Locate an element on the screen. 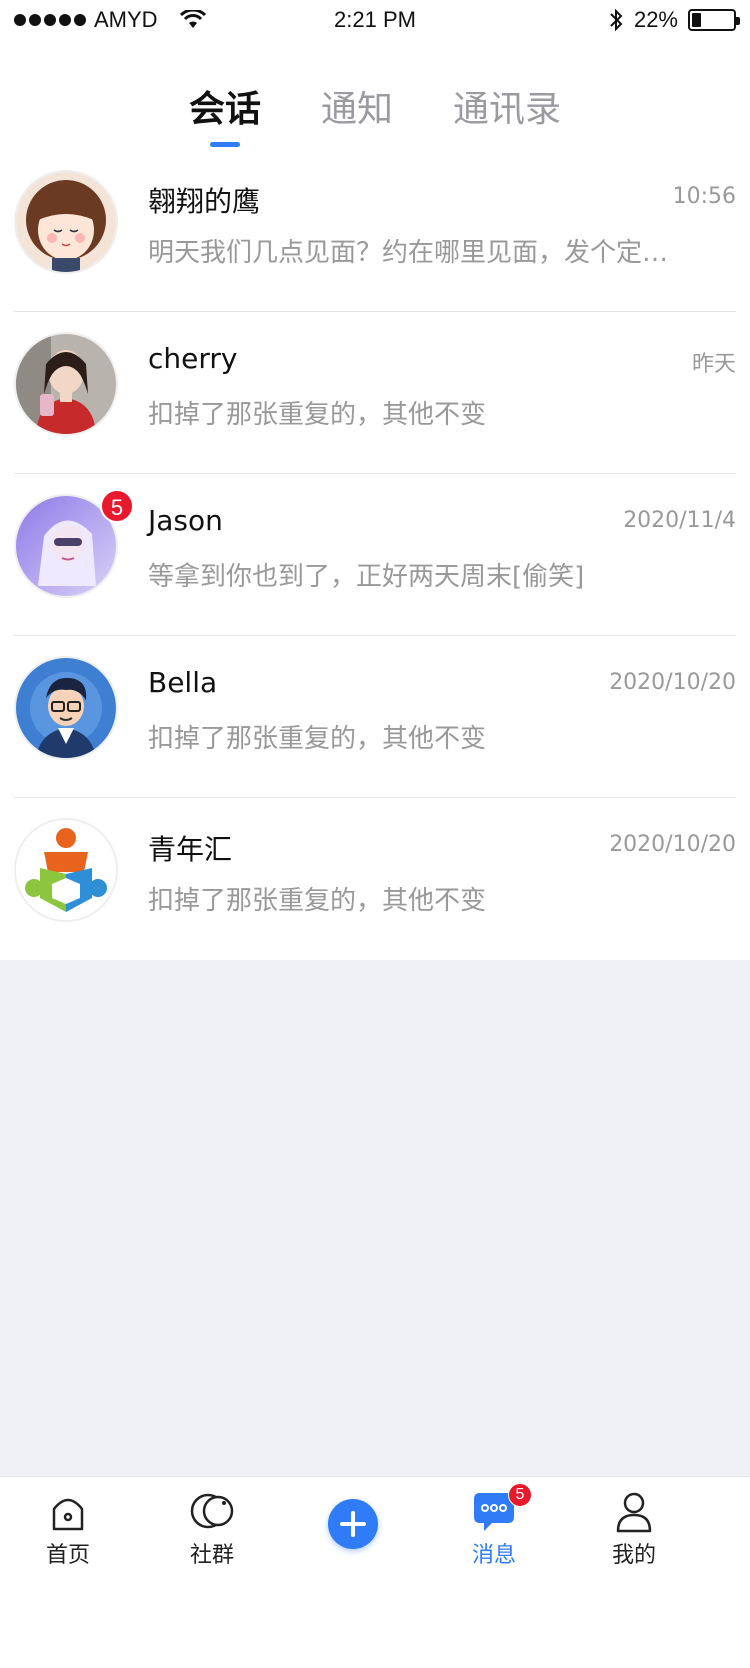 The width and height of the screenshot is (750, 1668). community-icon is located at coordinates (212, 1511).